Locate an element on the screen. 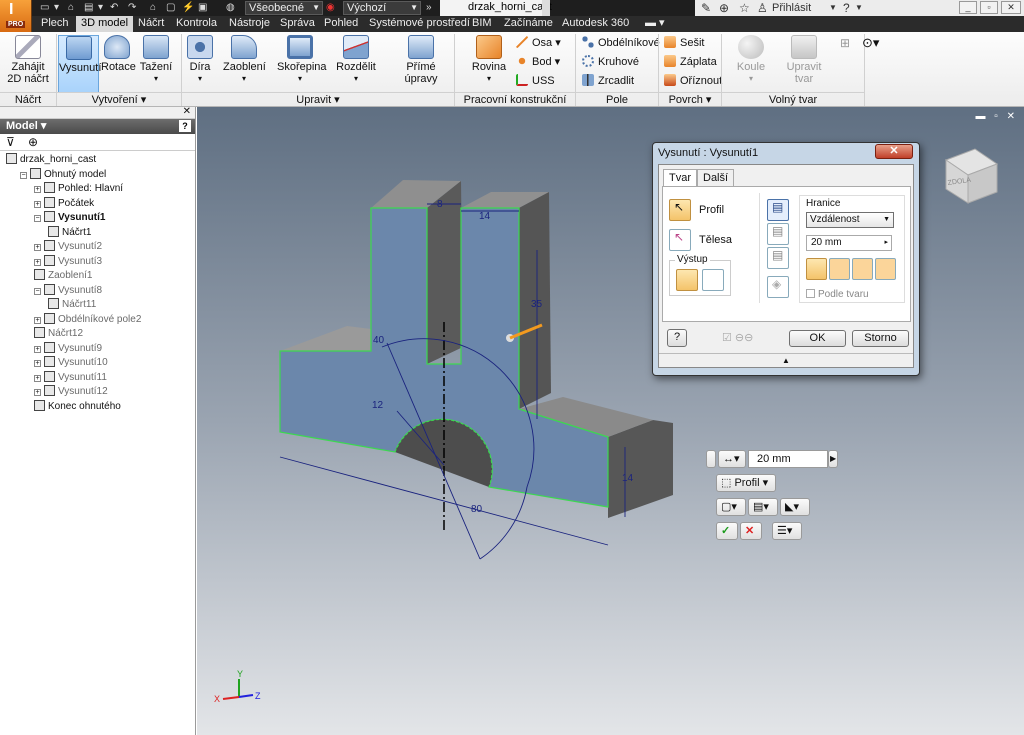 The height and width of the screenshot is (735, 1024). application-menu-button: I PRO is located at coordinates (16, 16).